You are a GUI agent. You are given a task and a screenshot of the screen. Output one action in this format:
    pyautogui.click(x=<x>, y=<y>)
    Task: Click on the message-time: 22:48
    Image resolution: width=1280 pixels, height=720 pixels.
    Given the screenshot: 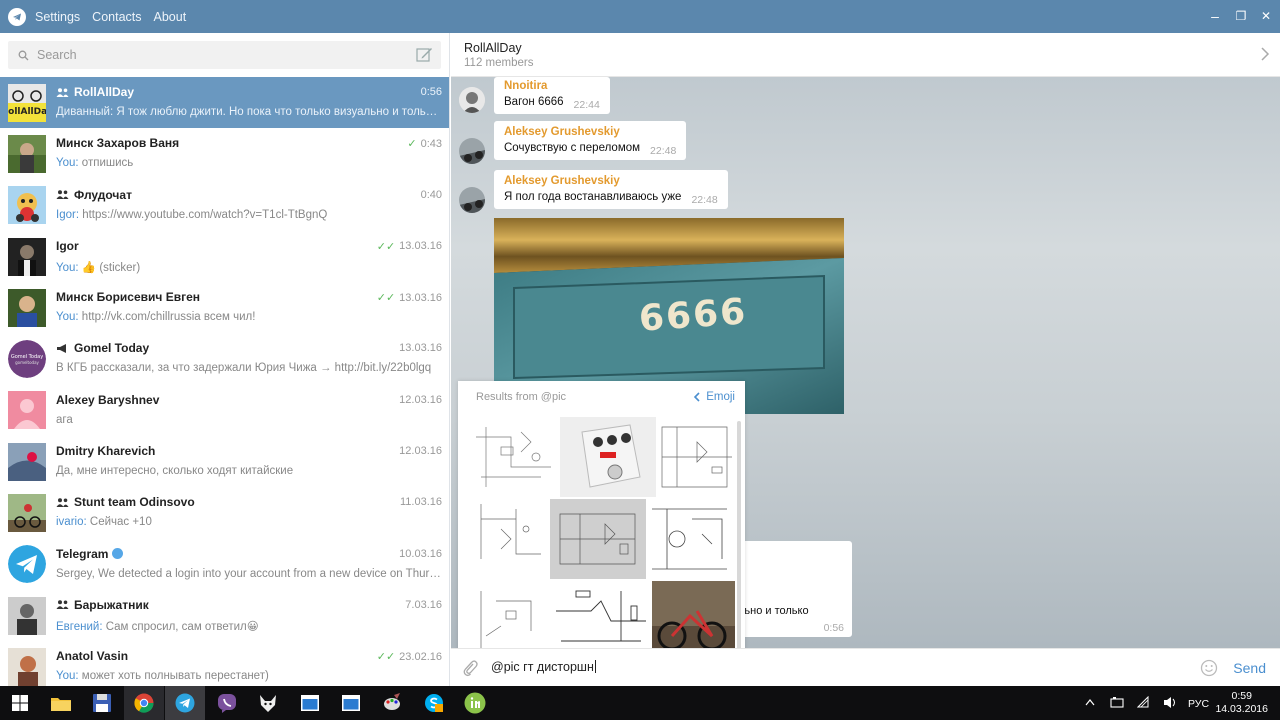 What is the action you would take?
    pyautogui.click(x=704, y=200)
    